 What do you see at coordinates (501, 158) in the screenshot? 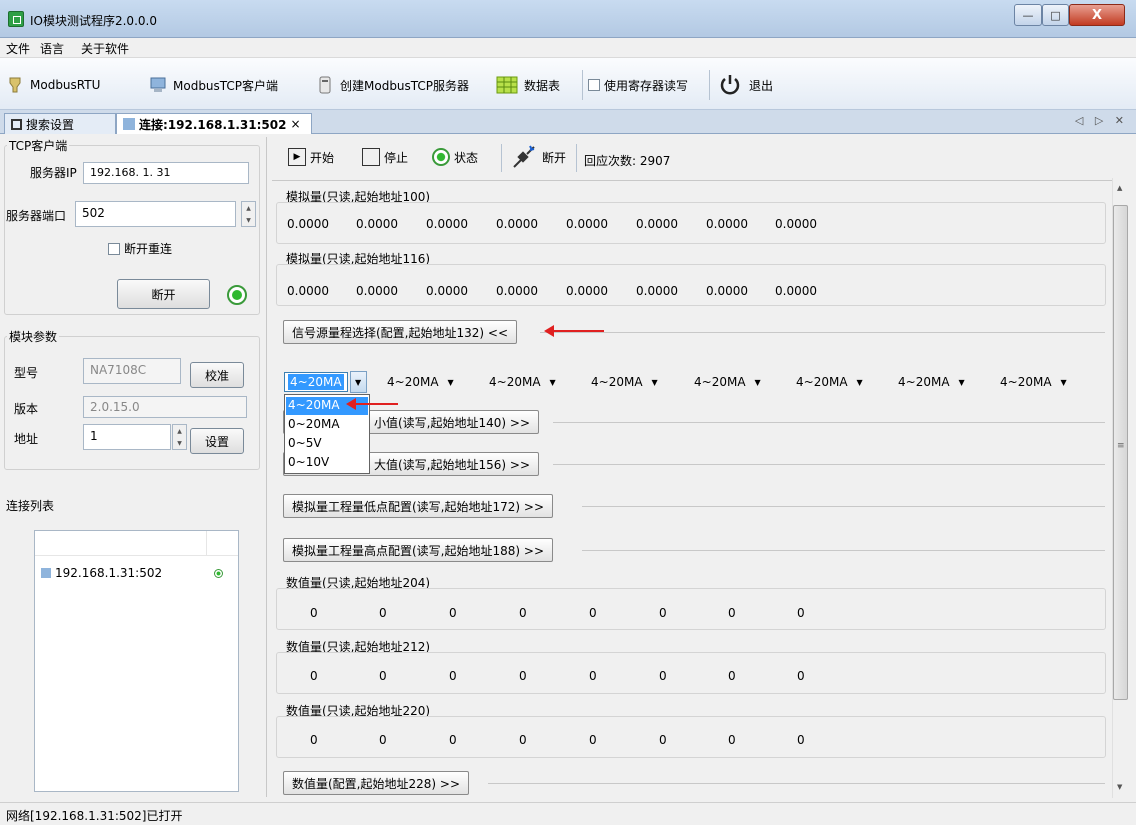
I see `run-bar-separator` at bounding box center [501, 158].